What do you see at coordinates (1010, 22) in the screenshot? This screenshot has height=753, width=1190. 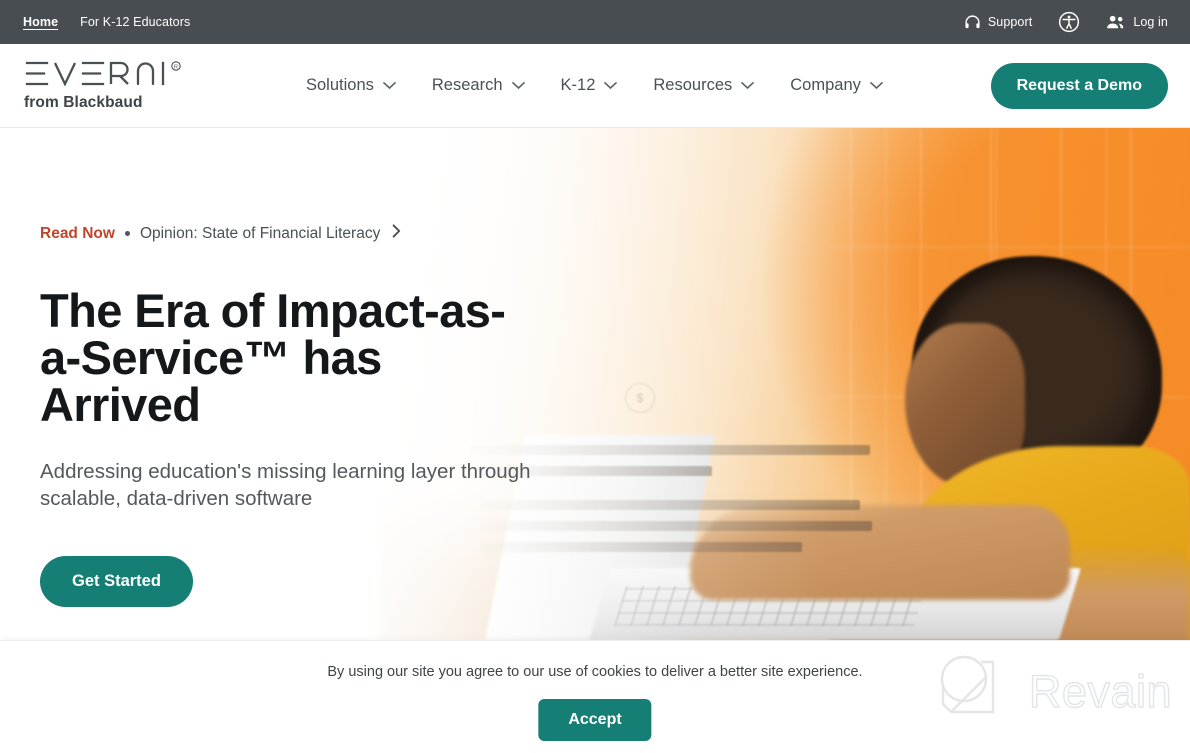 I see `support-label: Support` at bounding box center [1010, 22].